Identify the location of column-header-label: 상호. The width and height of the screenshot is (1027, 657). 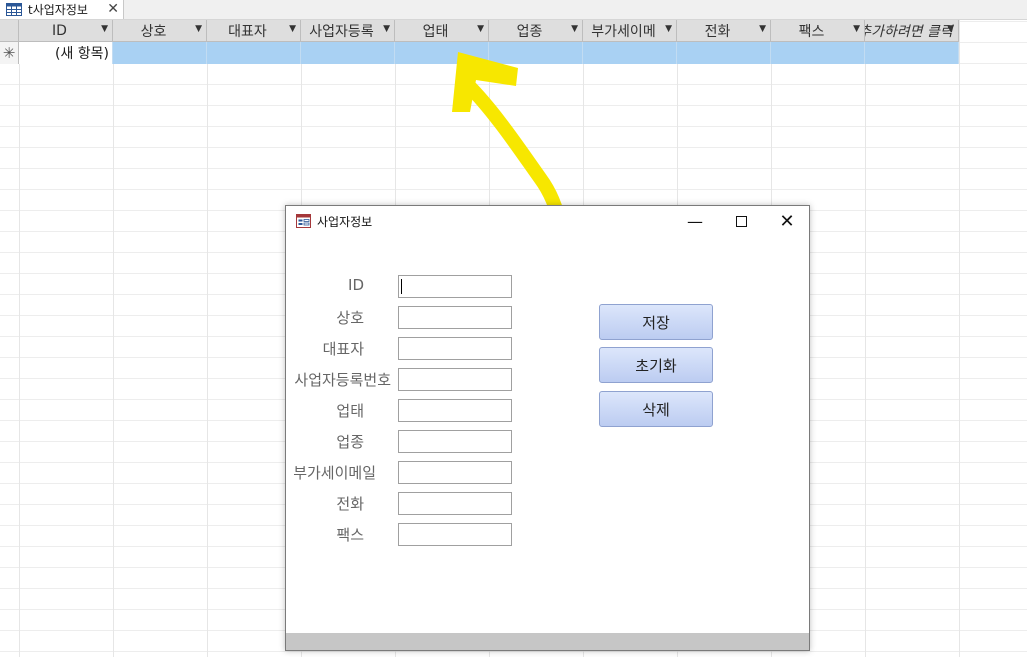
(153, 31).